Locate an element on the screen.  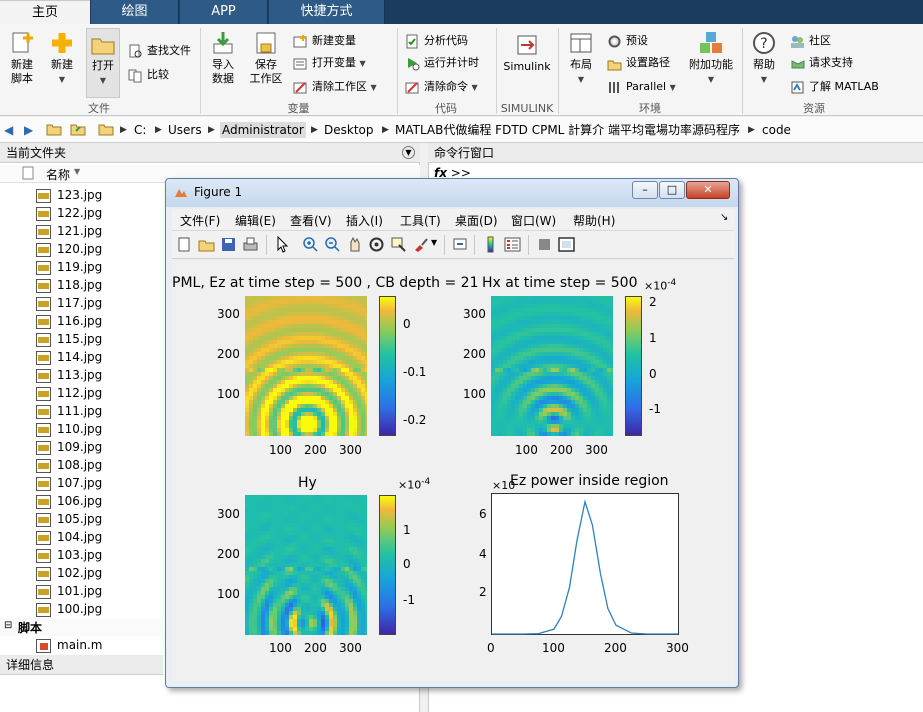
collapse-icon: ⊟ is located at coordinates (8, 625).